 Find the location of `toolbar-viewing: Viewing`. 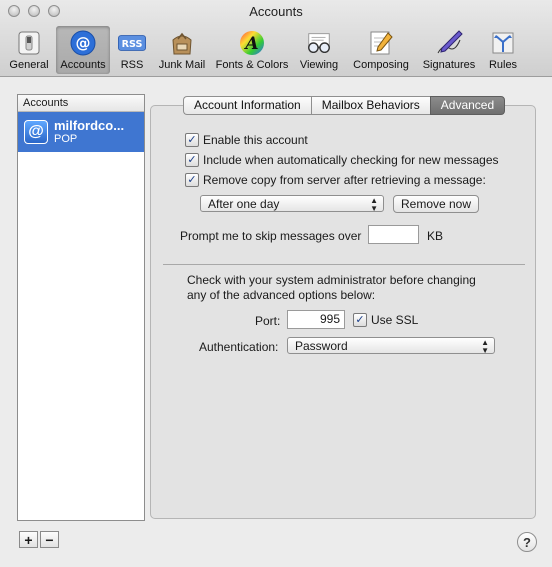

toolbar-viewing: Viewing is located at coordinates (319, 50).